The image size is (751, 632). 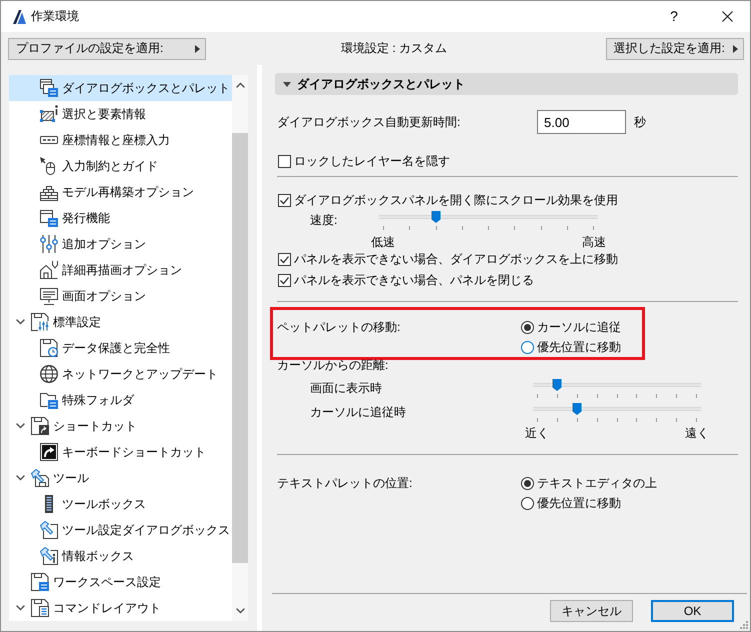 What do you see at coordinates (40, 322) in the screenshot?
I see `floppy-sliders-icon` at bounding box center [40, 322].